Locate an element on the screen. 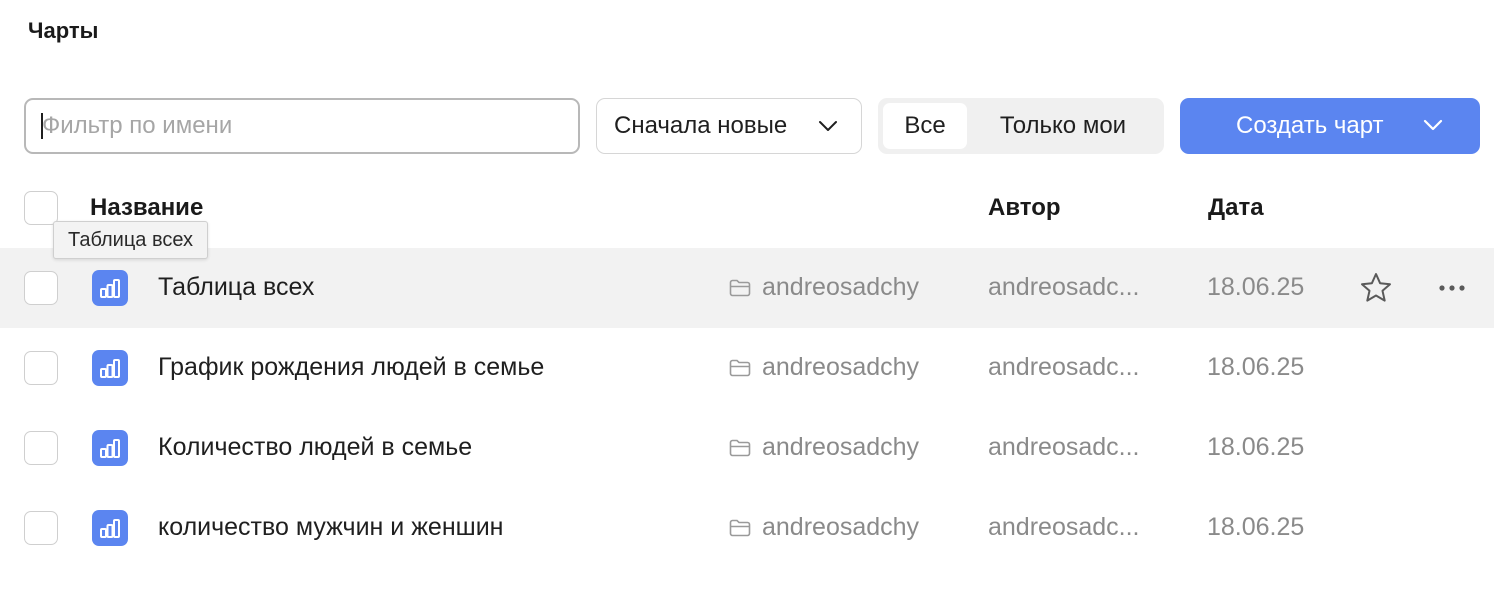 The image size is (1494, 590). chart-name-link: Таблица всех is located at coordinates (236, 287).